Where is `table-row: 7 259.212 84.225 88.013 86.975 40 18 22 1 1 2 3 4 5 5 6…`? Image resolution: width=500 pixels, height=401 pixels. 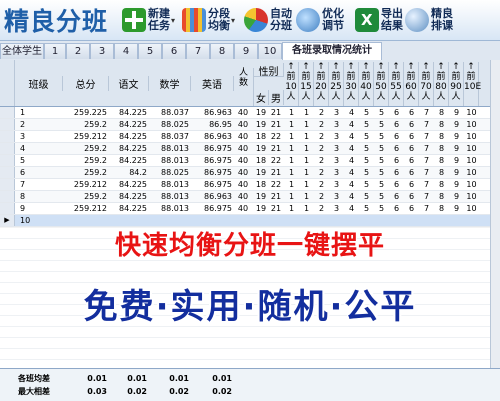
table-row: 7 259.212 84.225 88.013 86.975 40 18 22 1 1 2 3 4 5 5 6… is located at coordinates (250, 185).